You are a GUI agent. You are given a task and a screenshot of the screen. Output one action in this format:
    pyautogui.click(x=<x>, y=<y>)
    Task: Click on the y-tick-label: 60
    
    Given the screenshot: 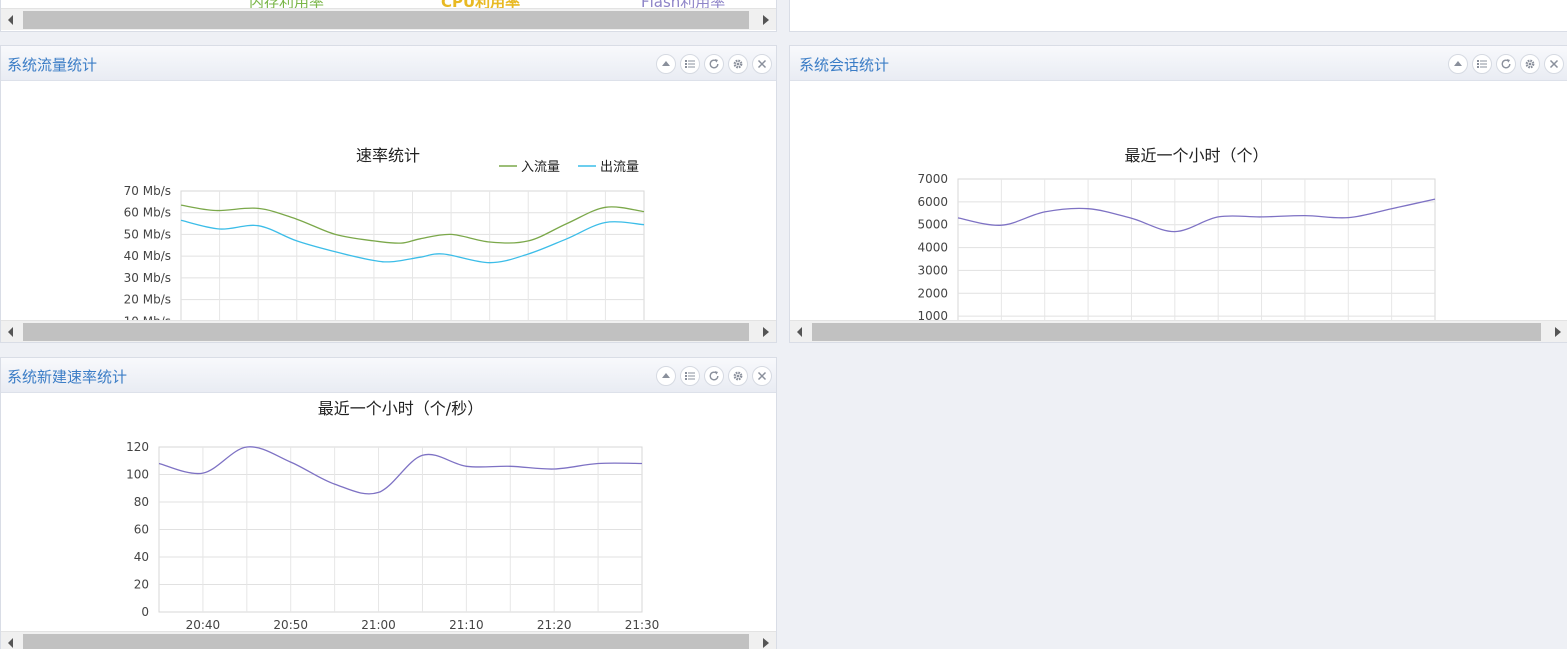 What is the action you would take?
    pyautogui.click(x=141, y=530)
    